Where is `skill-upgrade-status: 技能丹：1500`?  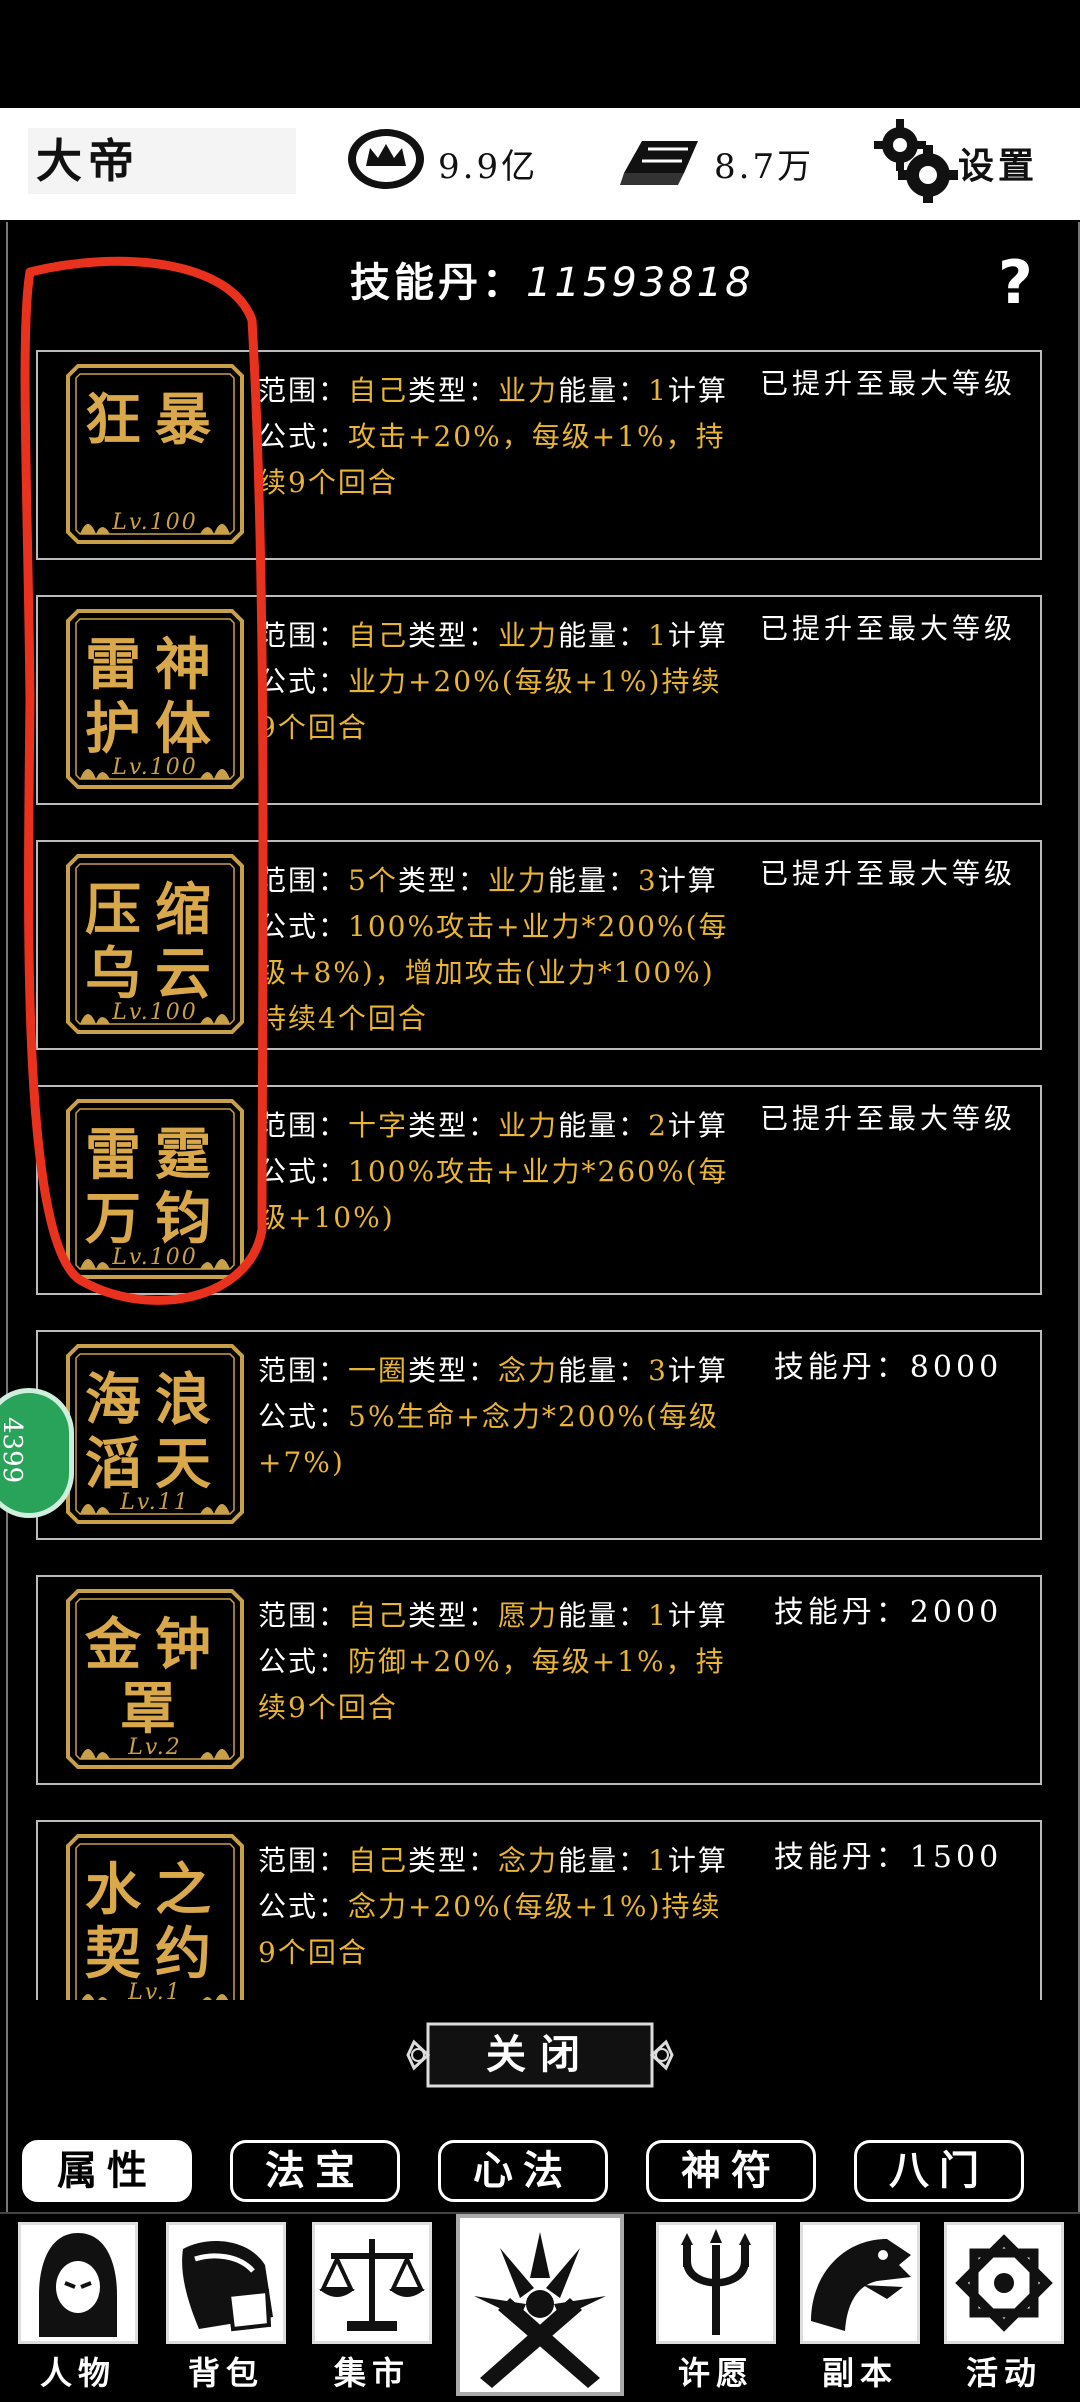 skill-upgrade-status: 技能丹：1500 is located at coordinates (888, 1854).